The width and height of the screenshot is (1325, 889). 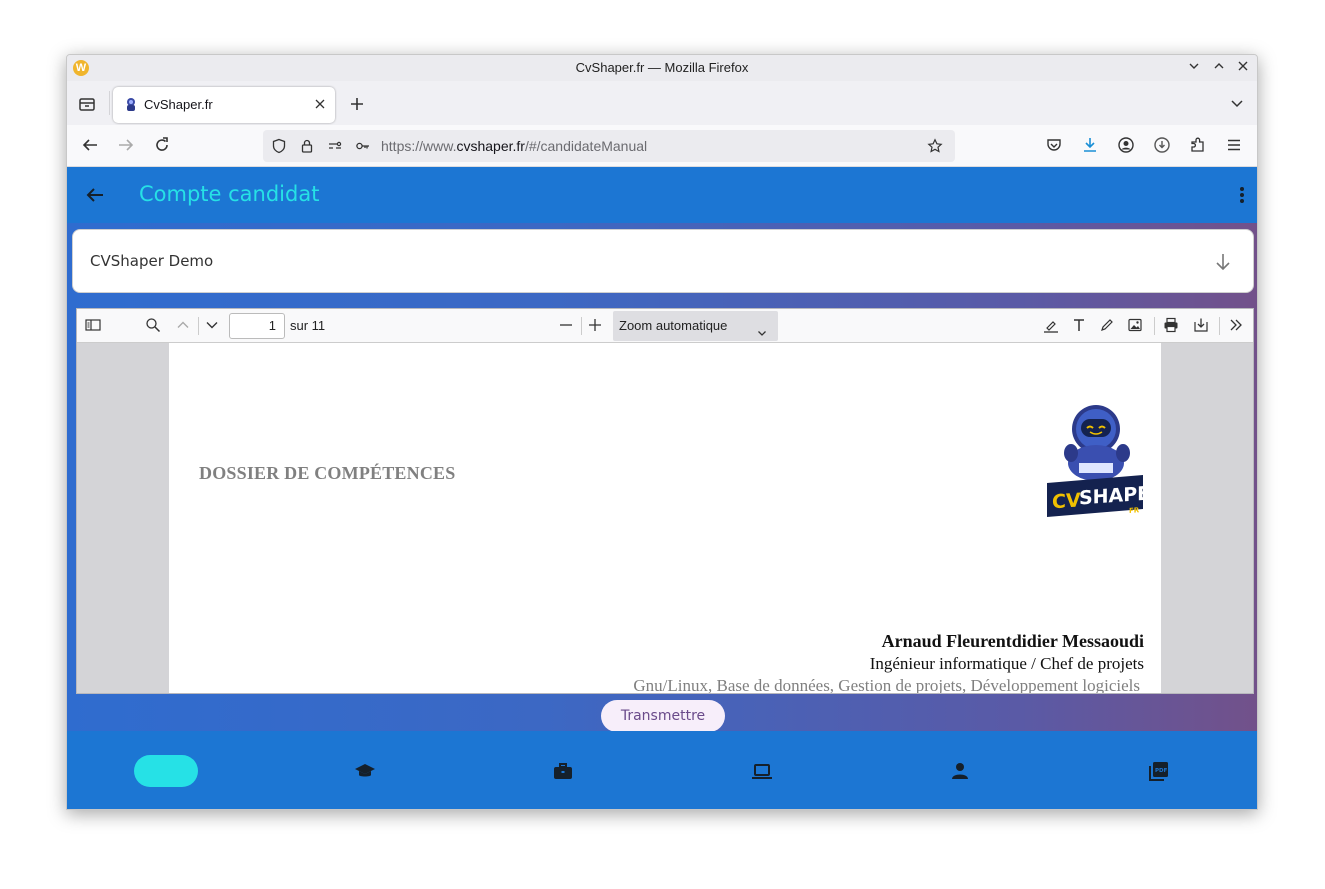 I want to click on print-icon, so click(x=1172, y=326).